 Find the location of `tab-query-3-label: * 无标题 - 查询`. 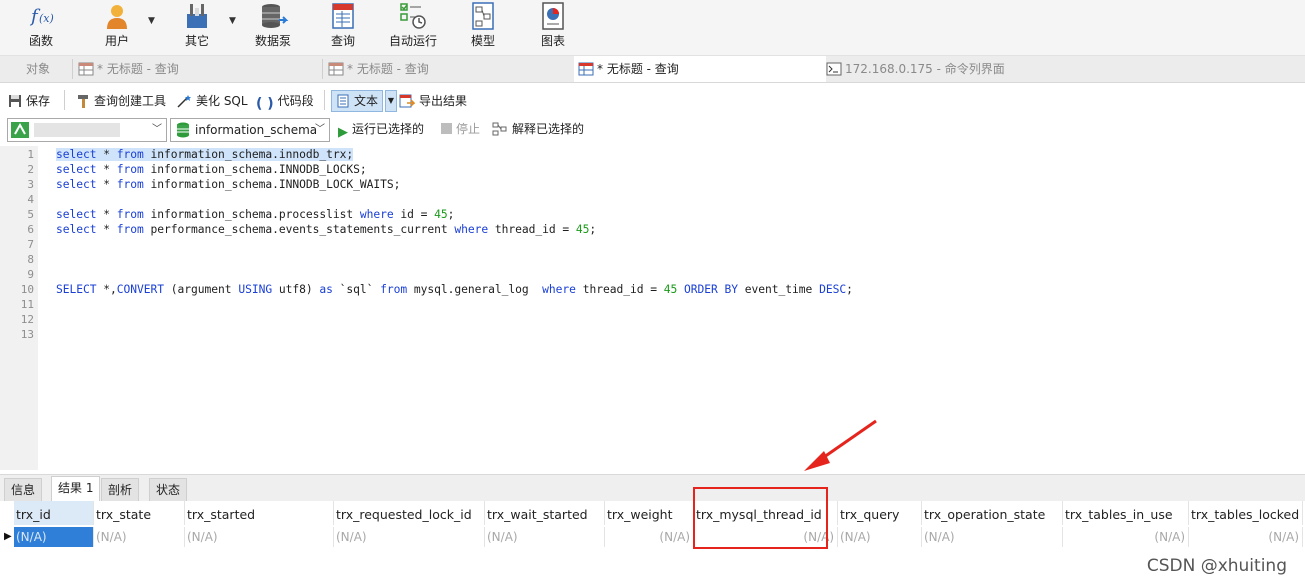

tab-query-3-label: * 无标题 - 查询 is located at coordinates (638, 69).